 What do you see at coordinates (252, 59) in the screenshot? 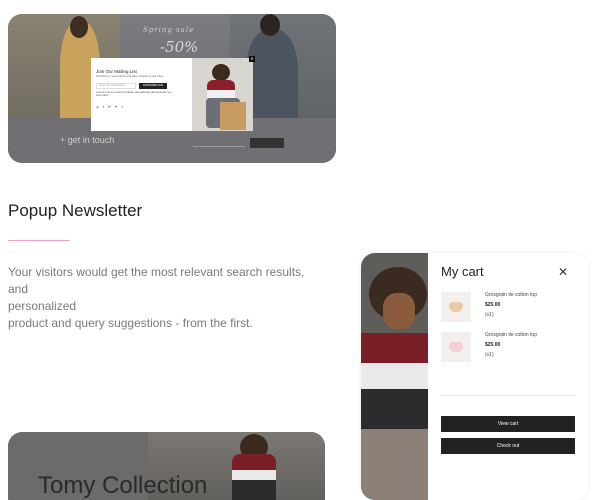
I see `popup-close-button: ✕` at bounding box center [252, 59].